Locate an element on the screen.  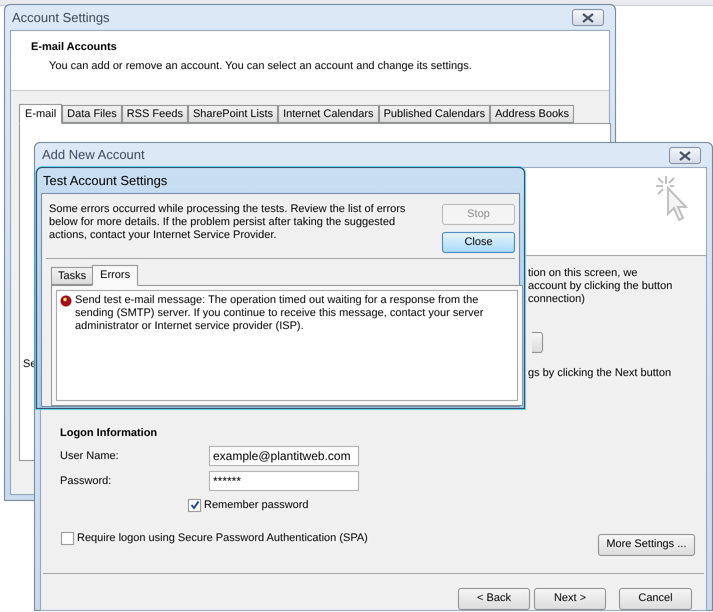
checkbox-label: Remember password is located at coordinates (256, 505).